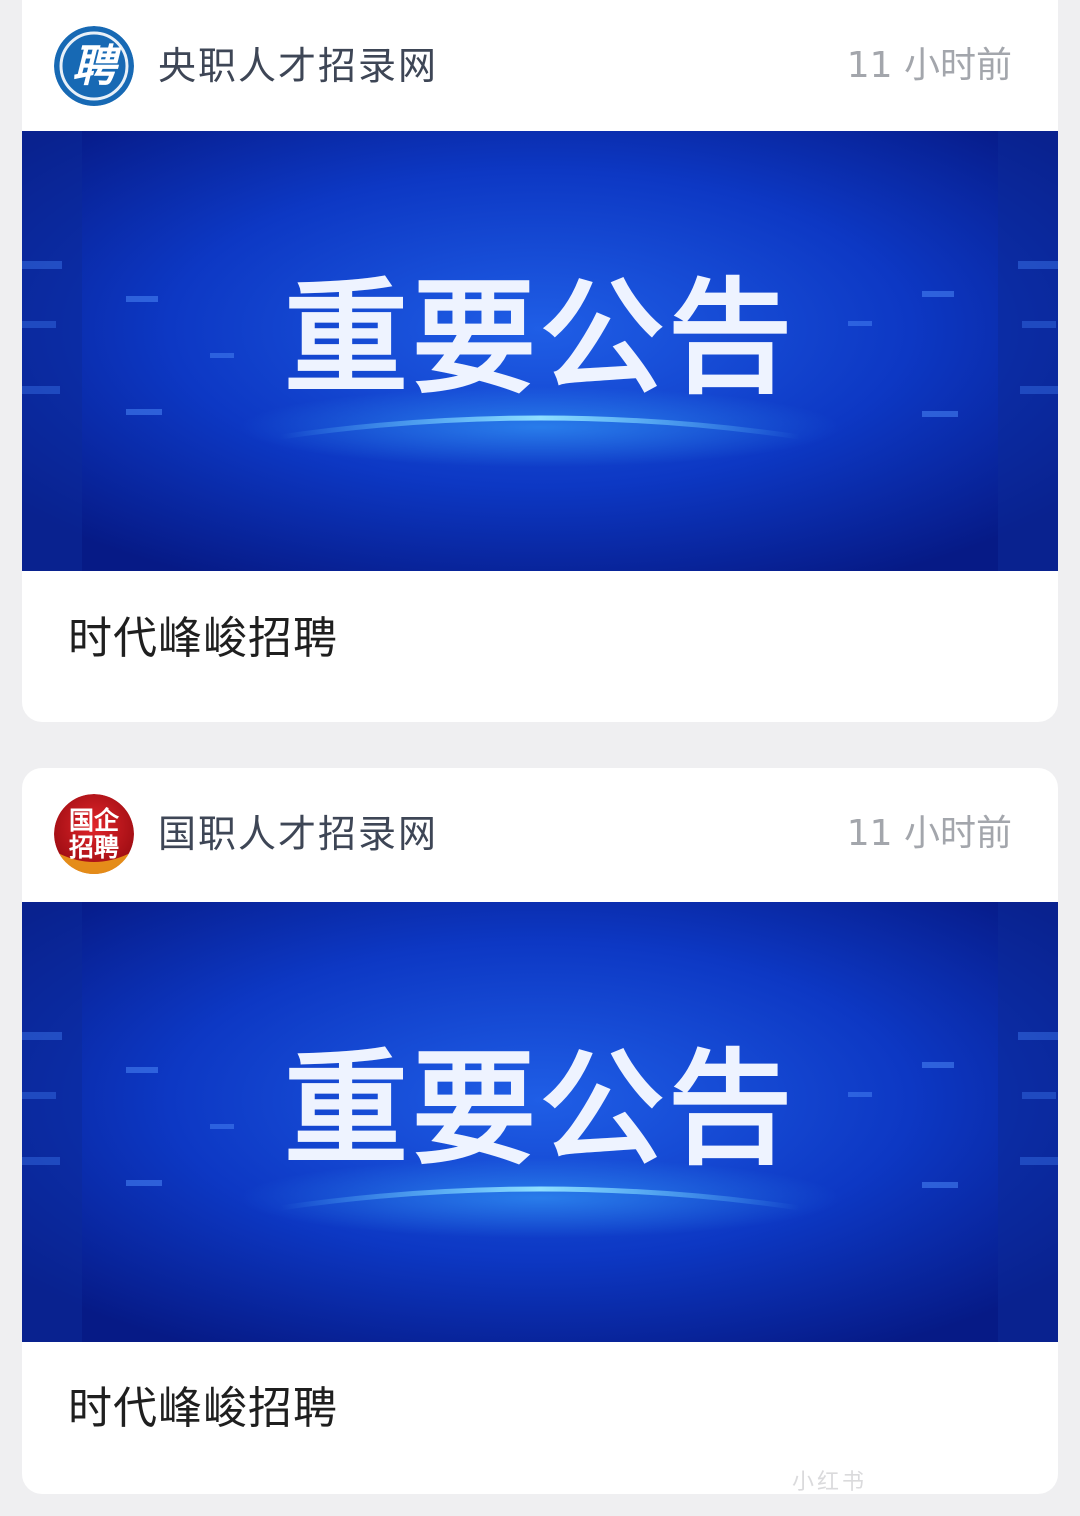 The height and width of the screenshot is (1516, 1080). I want to click on account-name: 国职人才招录网, so click(298, 834).